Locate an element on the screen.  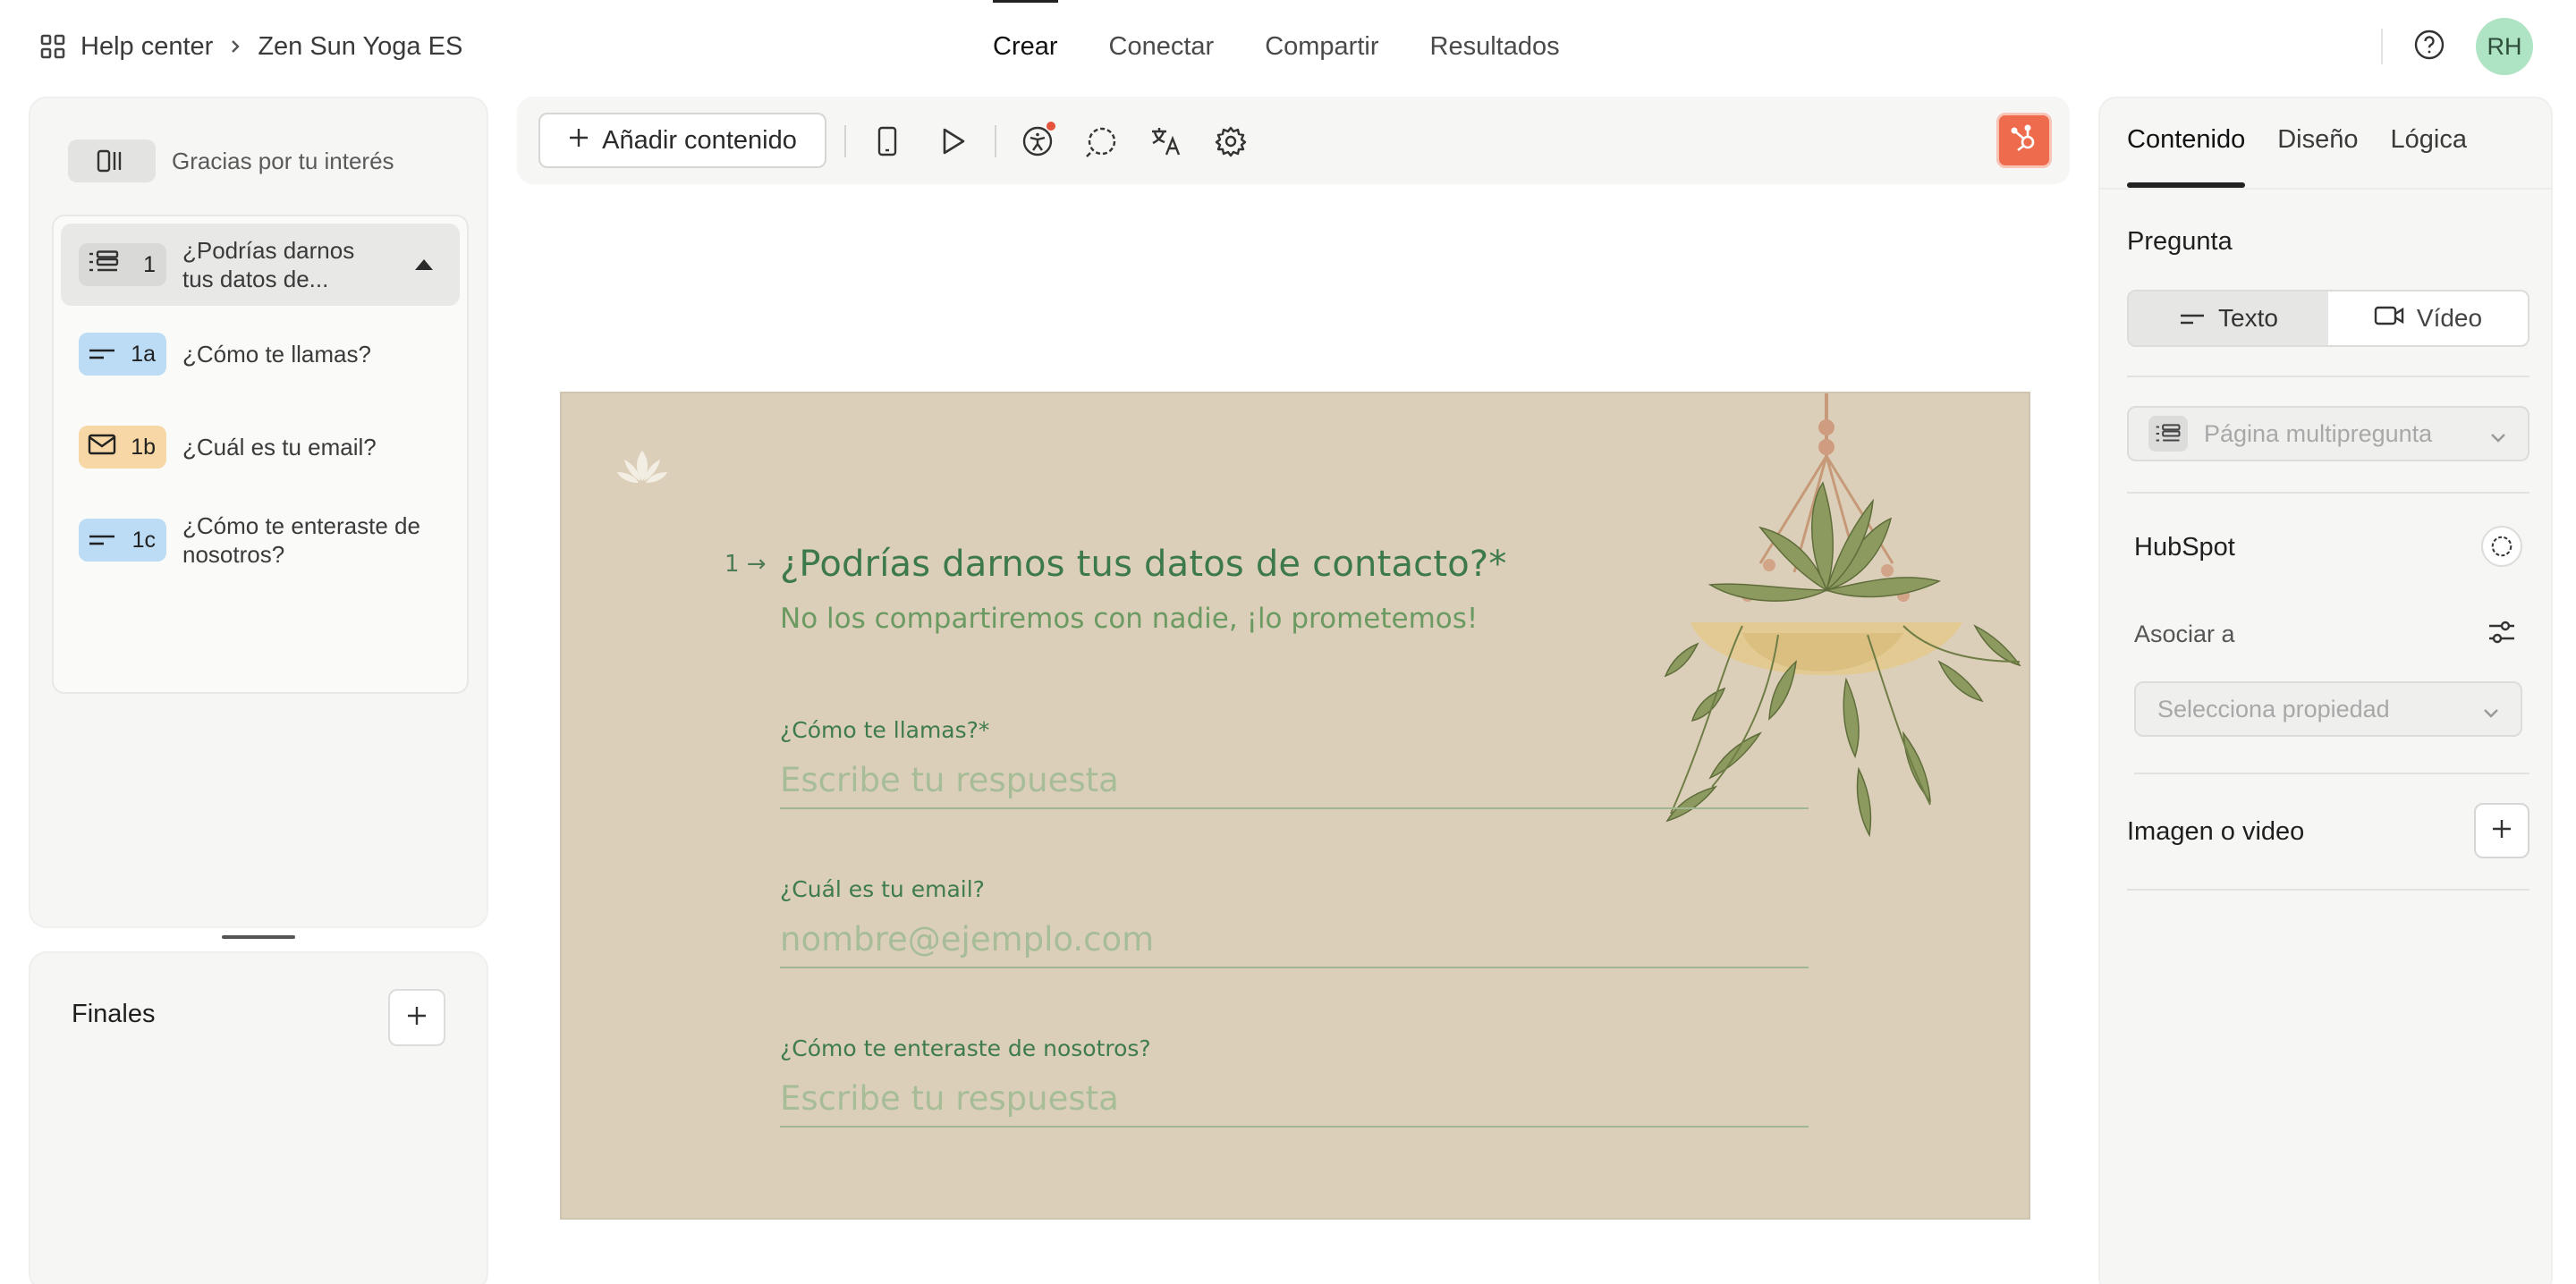
nav-tab-compartir: Compartir is located at coordinates (1321, 47).